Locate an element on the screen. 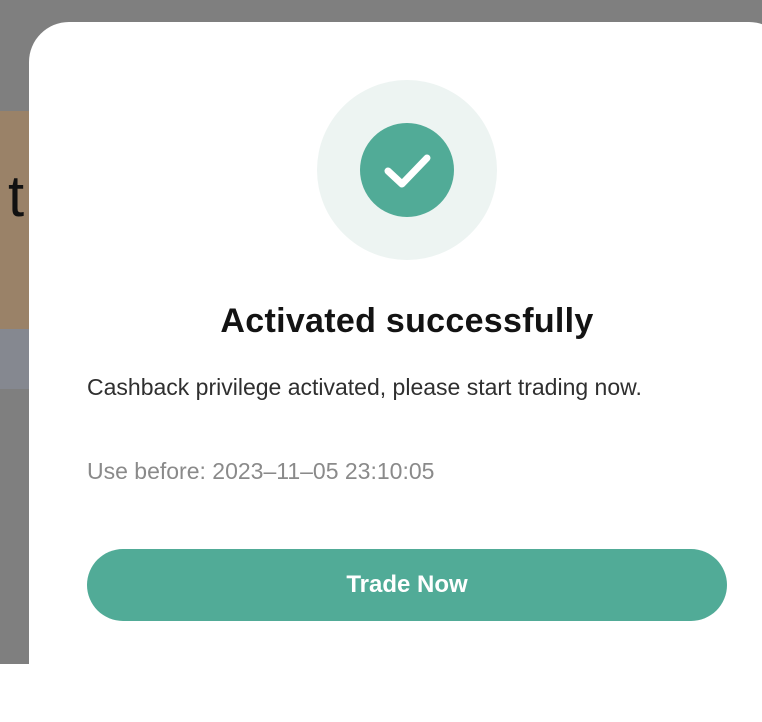  success-icon-halo is located at coordinates (407, 170).